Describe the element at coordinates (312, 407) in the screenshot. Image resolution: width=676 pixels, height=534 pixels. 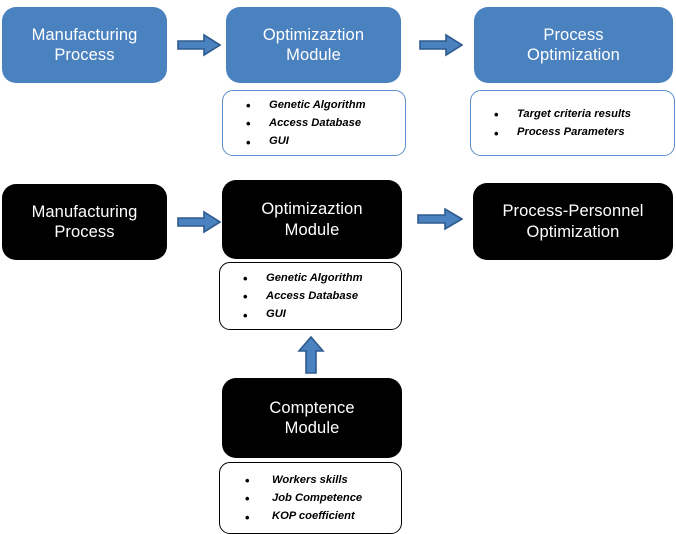
I see `row3-node1-line1: Comptence` at that location.